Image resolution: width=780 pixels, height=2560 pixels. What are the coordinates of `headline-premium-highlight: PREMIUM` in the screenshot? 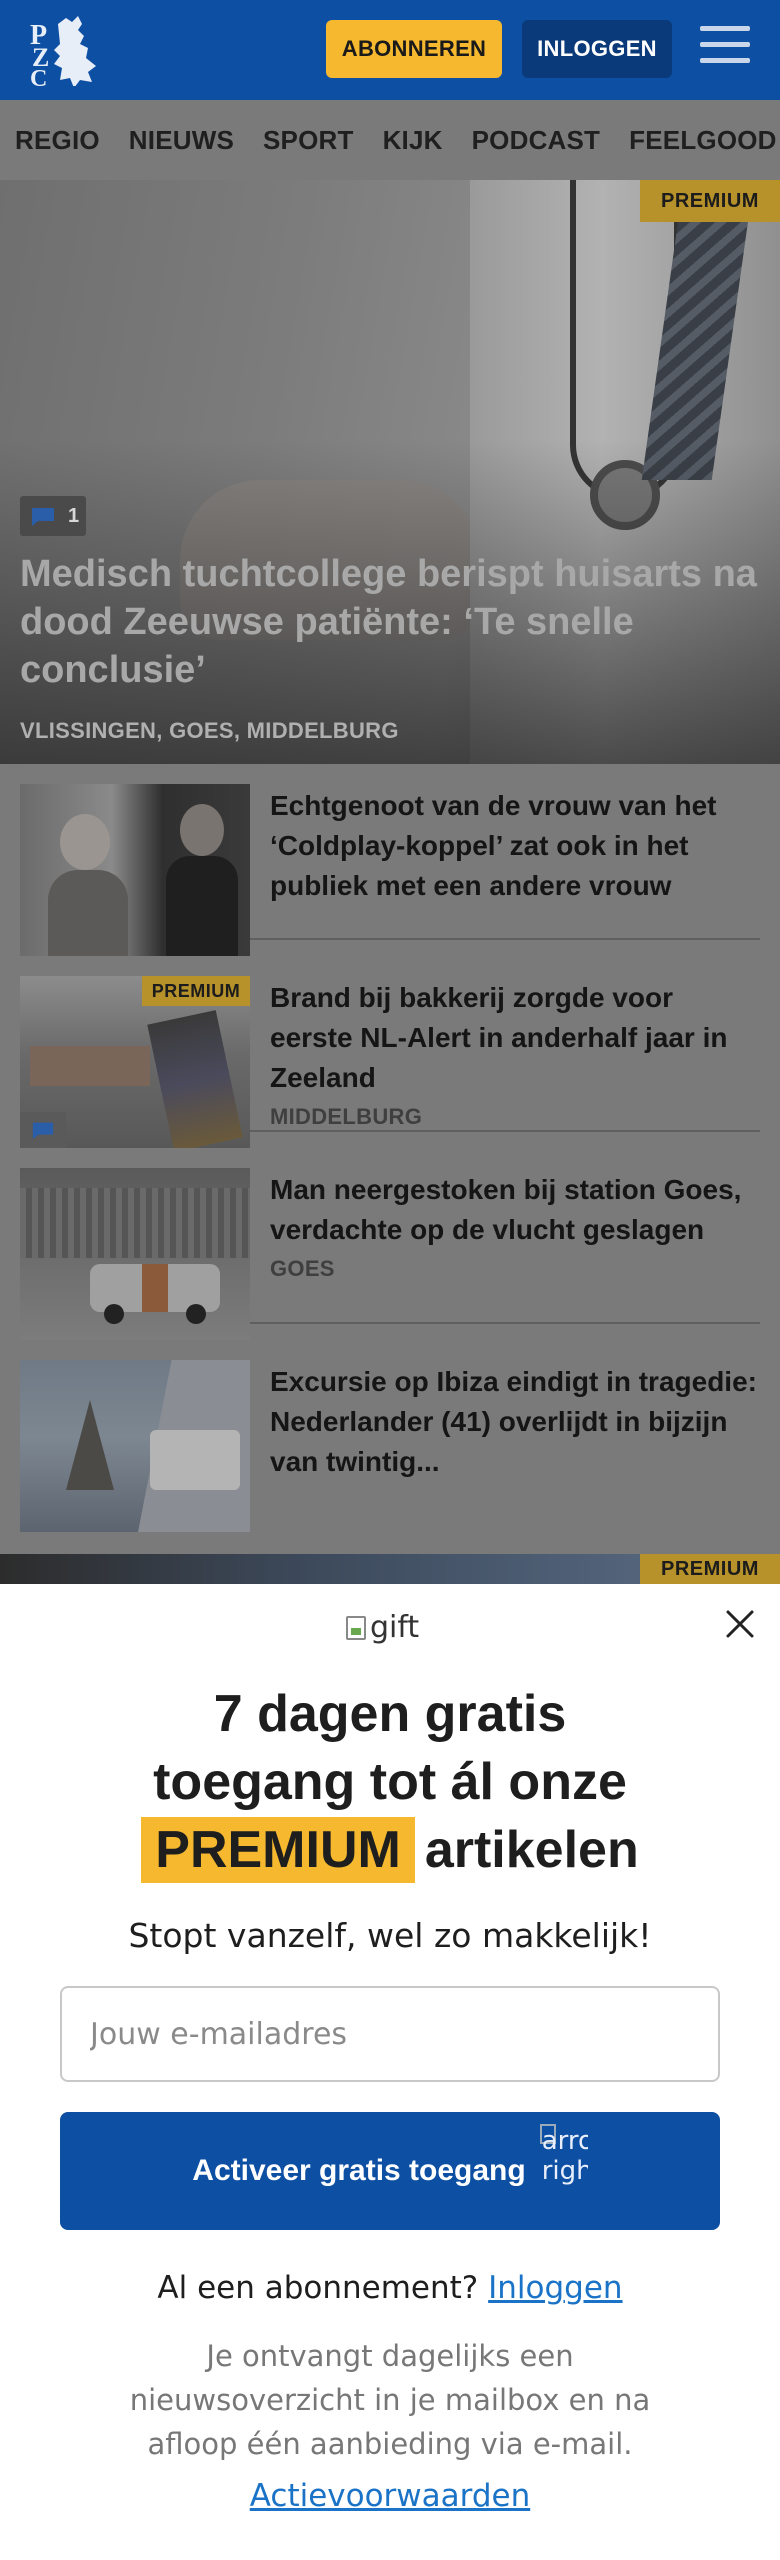 It's located at (278, 1850).